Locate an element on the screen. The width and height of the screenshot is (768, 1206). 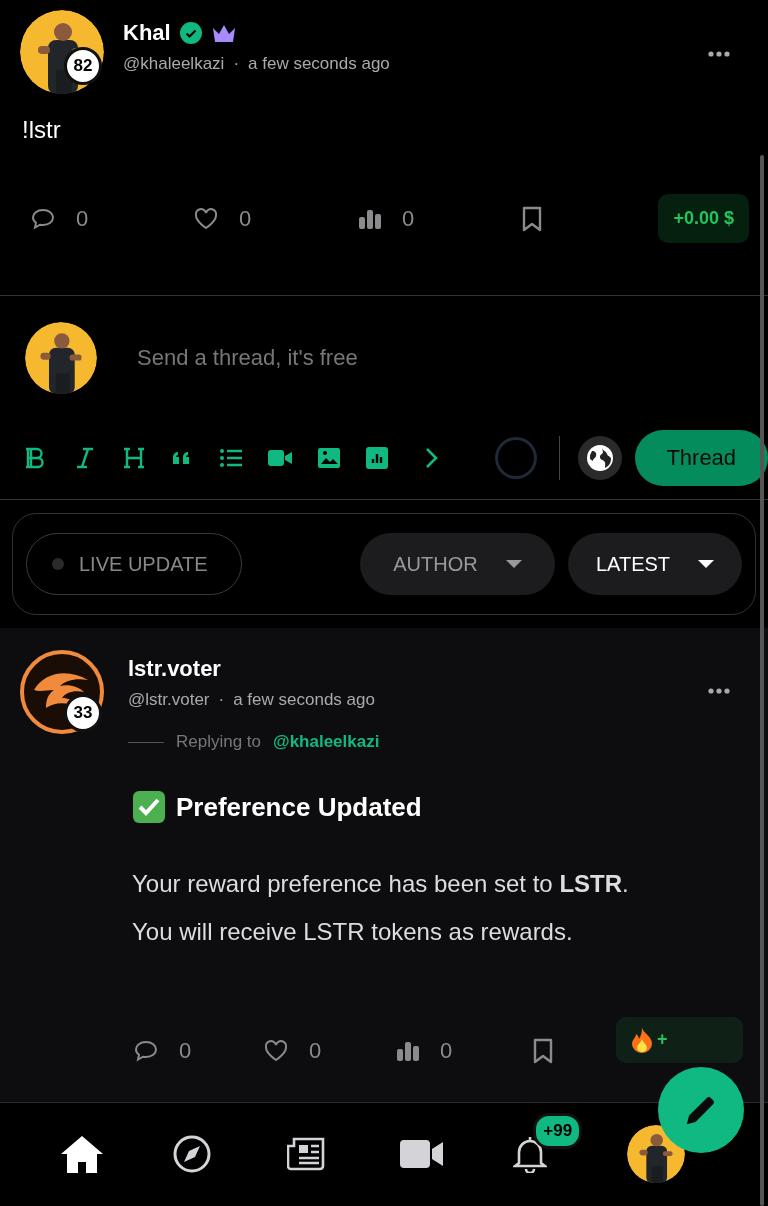
bell-icon is located at coordinates (530, 1153).